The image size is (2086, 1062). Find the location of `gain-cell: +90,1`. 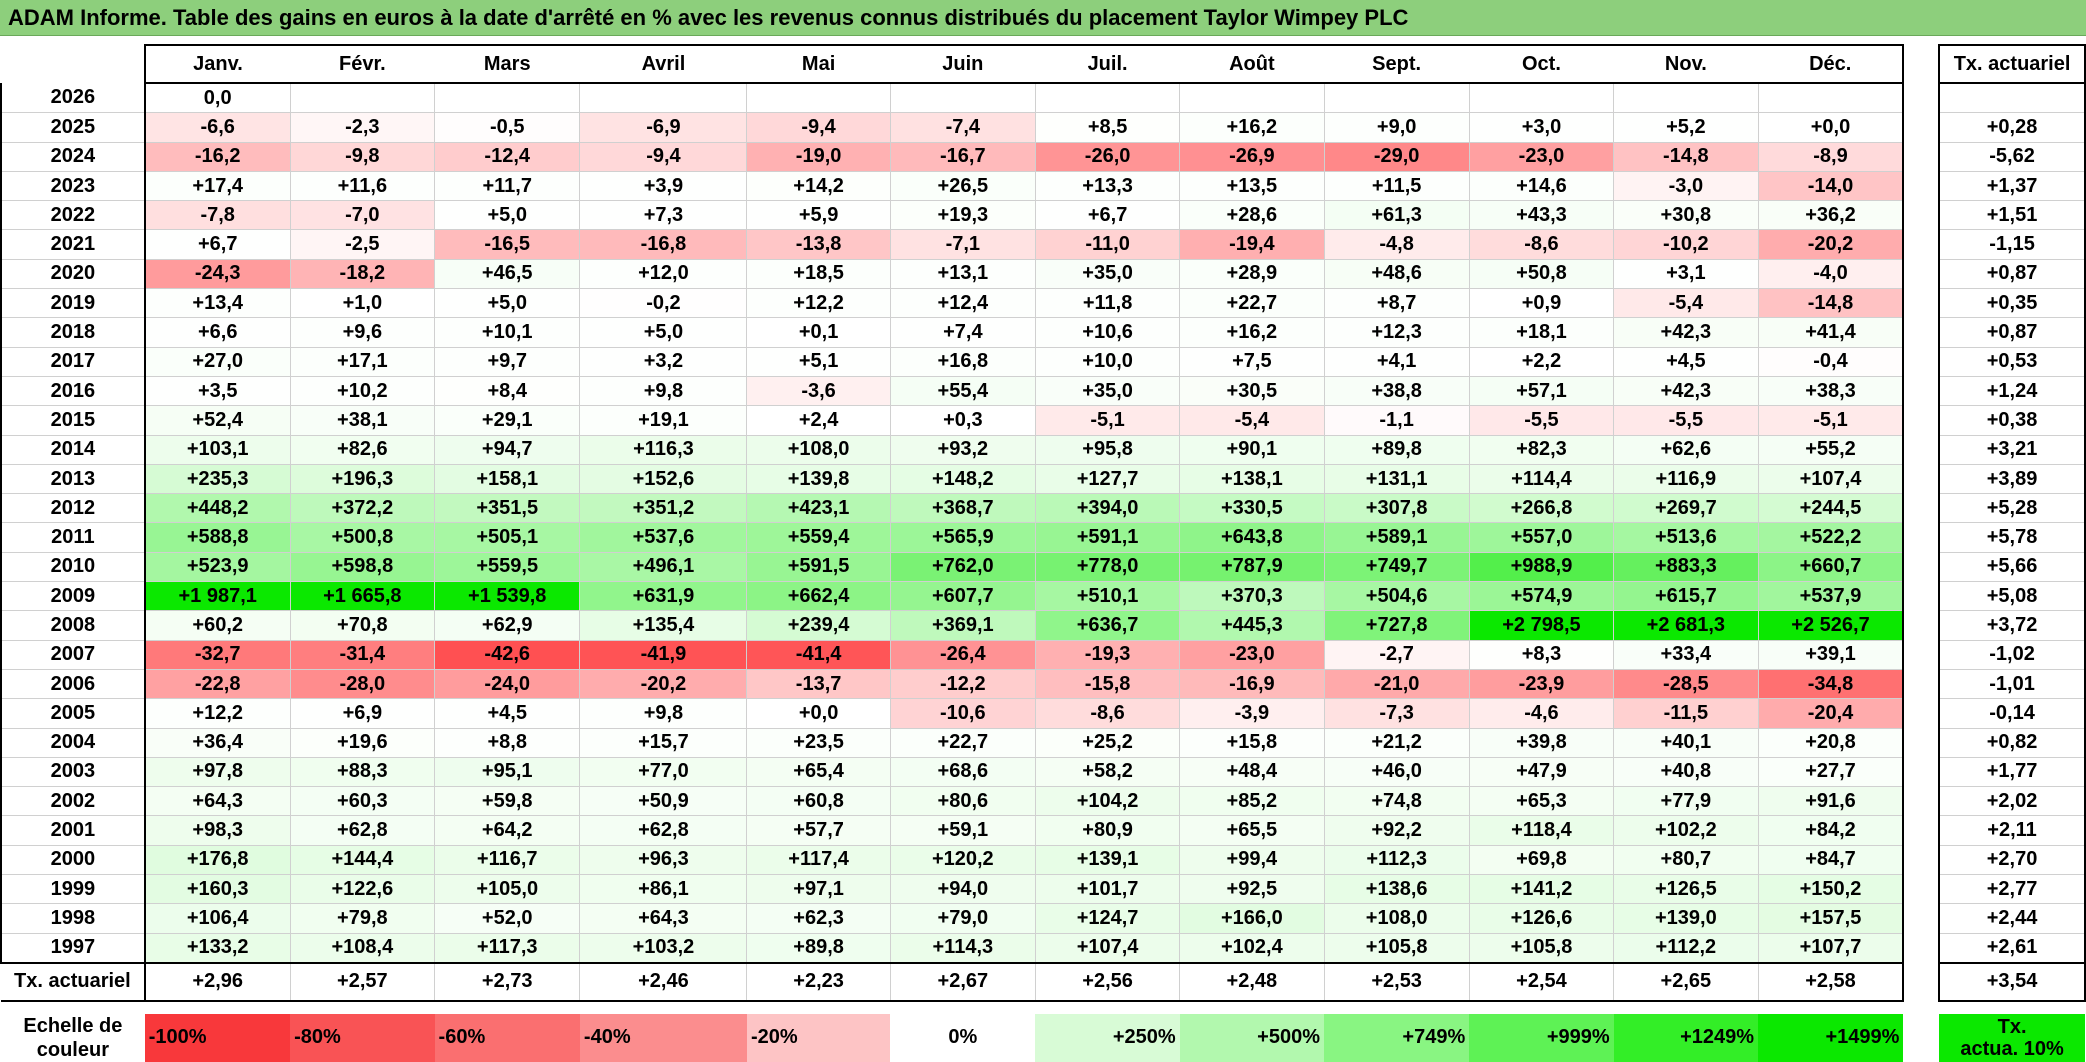

gain-cell: +90,1 is located at coordinates (1252, 449).